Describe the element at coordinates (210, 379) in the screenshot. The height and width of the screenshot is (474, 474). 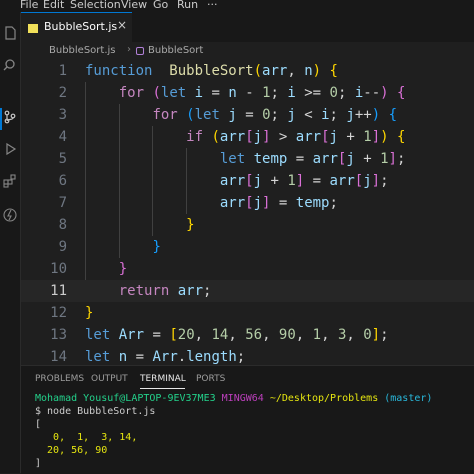
I see `panel-tab-ports: PORTS` at that location.